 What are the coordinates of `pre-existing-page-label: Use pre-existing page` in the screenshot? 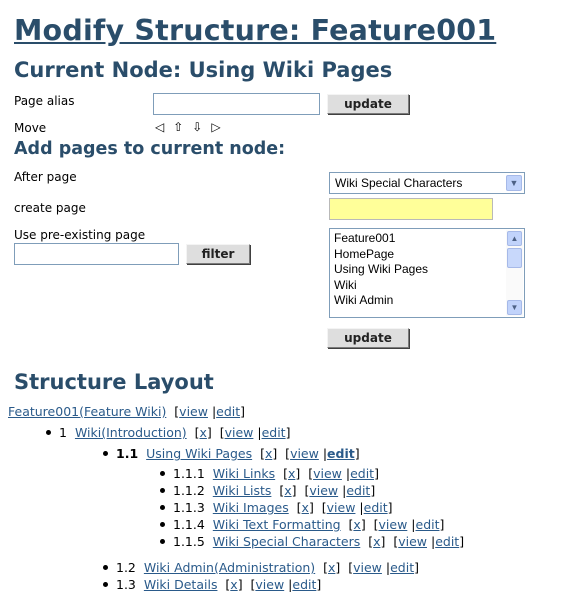 It's located at (80, 235).